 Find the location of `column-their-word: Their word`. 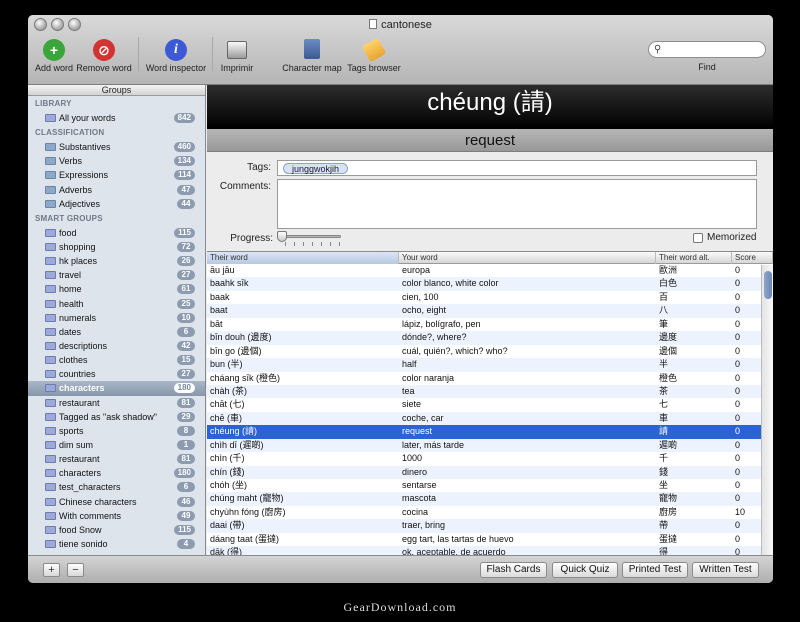

column-their-word: Their word is located at coordinates (303, 258).